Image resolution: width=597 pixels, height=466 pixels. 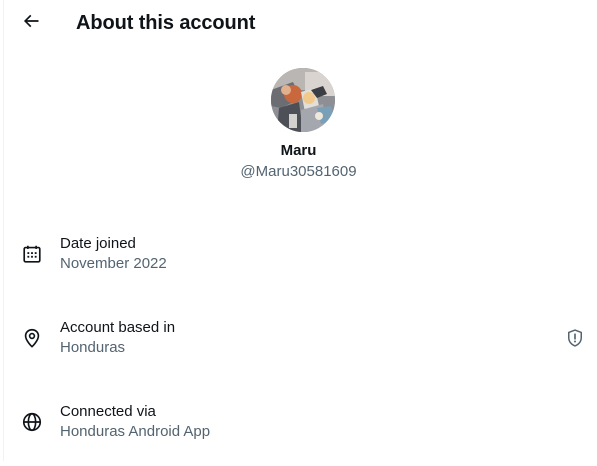 I want to click on page-title: About this account, so click(x=166, y=23).